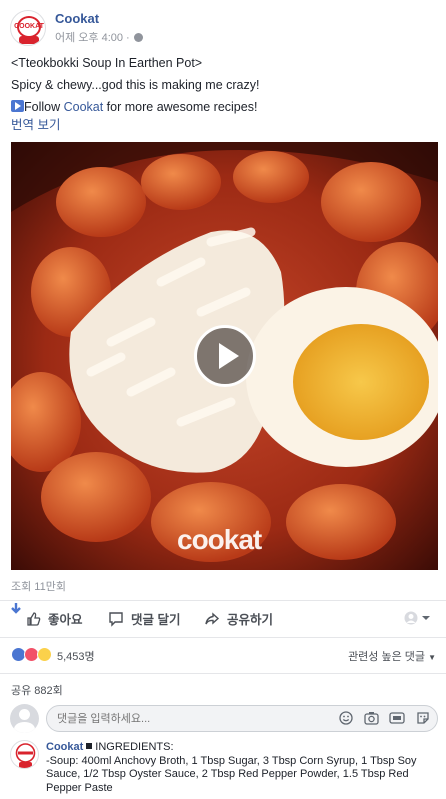 This screenshot has height=799, width=446. What do you see at coordinates (46, 615) in the screenshot?
I see `like-button: 좋아요` at bounding box center [46, 615].